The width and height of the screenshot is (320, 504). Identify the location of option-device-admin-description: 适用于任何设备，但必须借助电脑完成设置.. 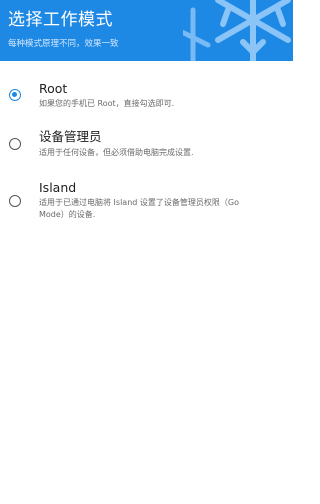
(116, 152).